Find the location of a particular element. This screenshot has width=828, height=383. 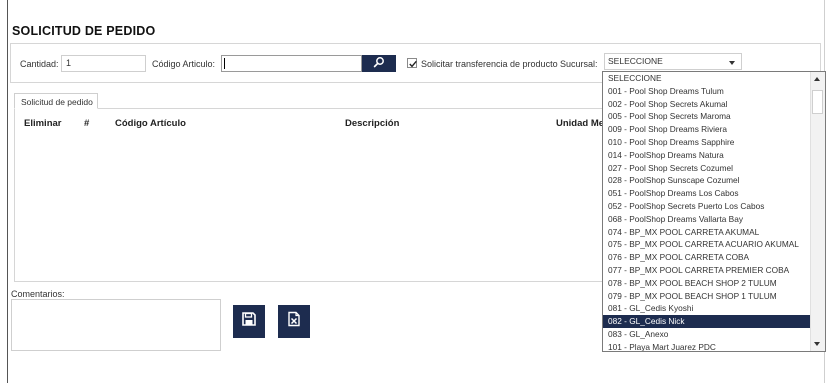

branch-select: SELECCIONE is located at coordinates (673, 61).